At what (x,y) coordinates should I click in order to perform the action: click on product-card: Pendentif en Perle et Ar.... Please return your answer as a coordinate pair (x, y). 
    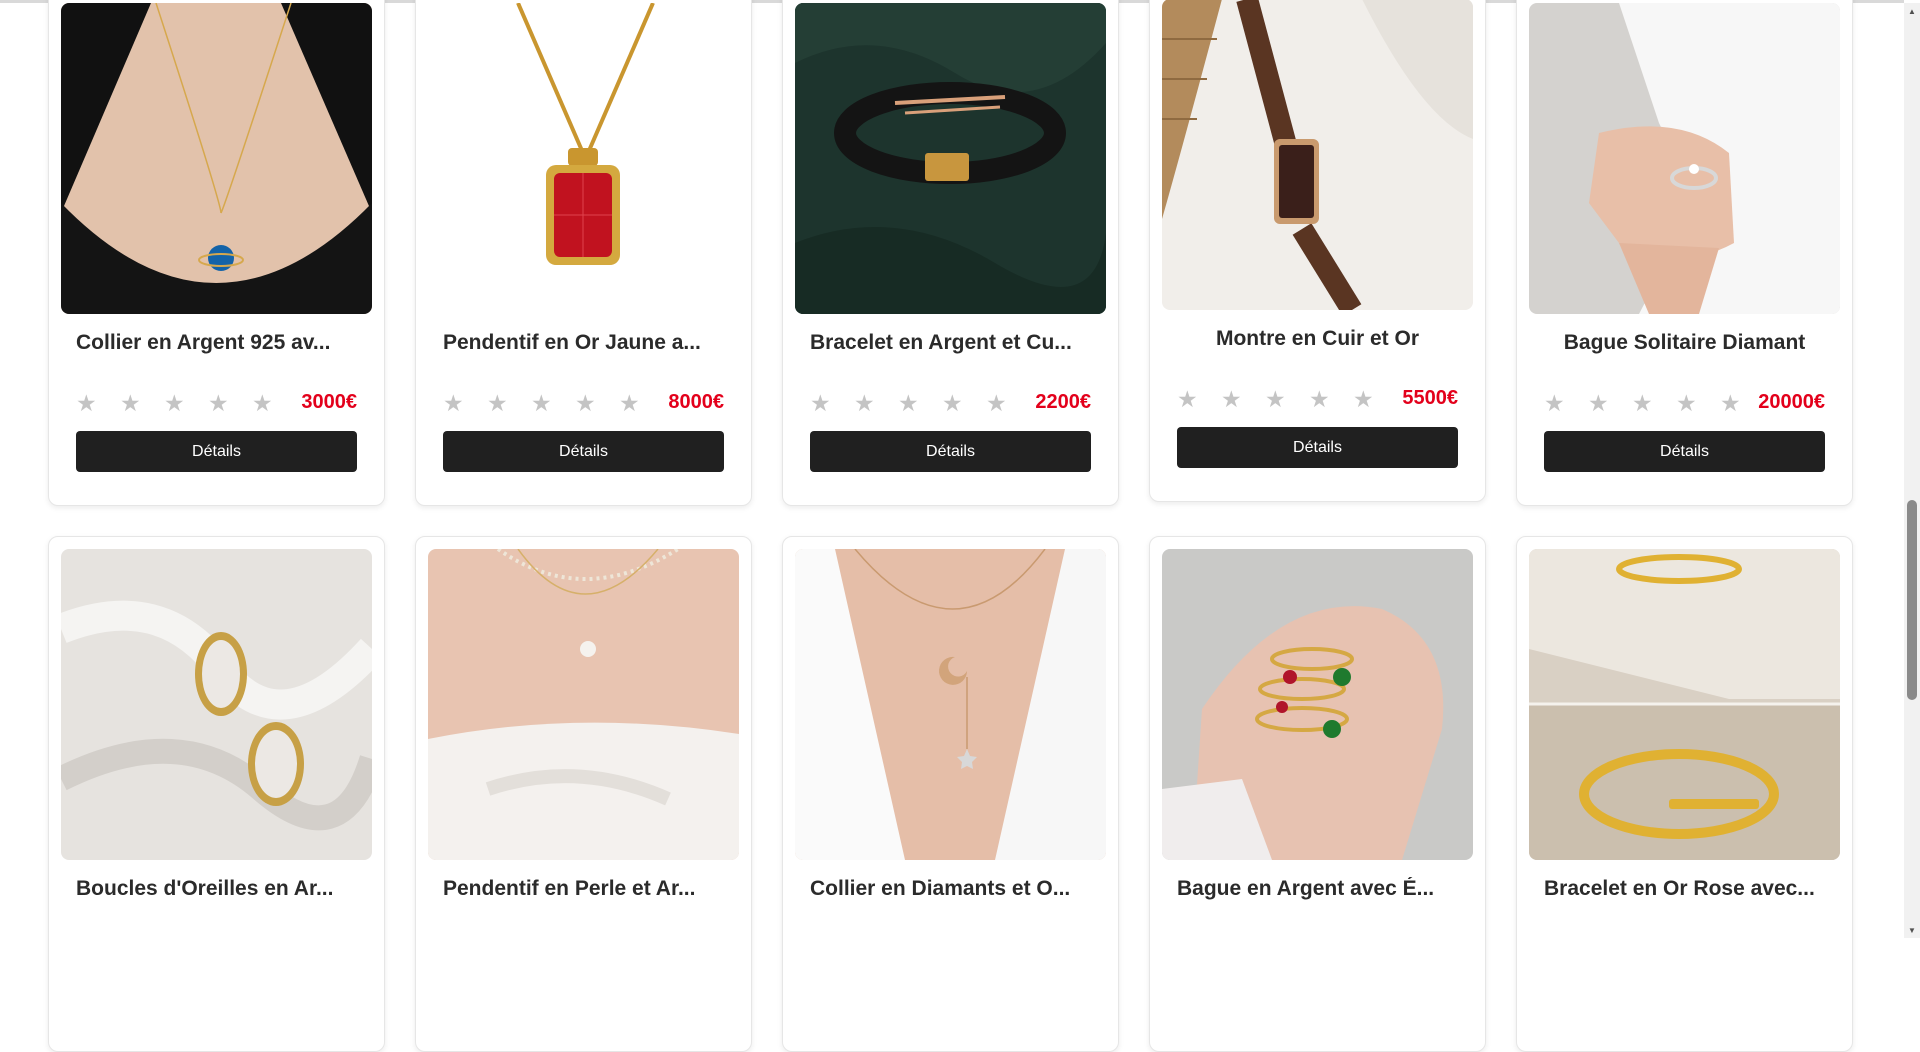
    Looking at the image, I should click on (583, 794).